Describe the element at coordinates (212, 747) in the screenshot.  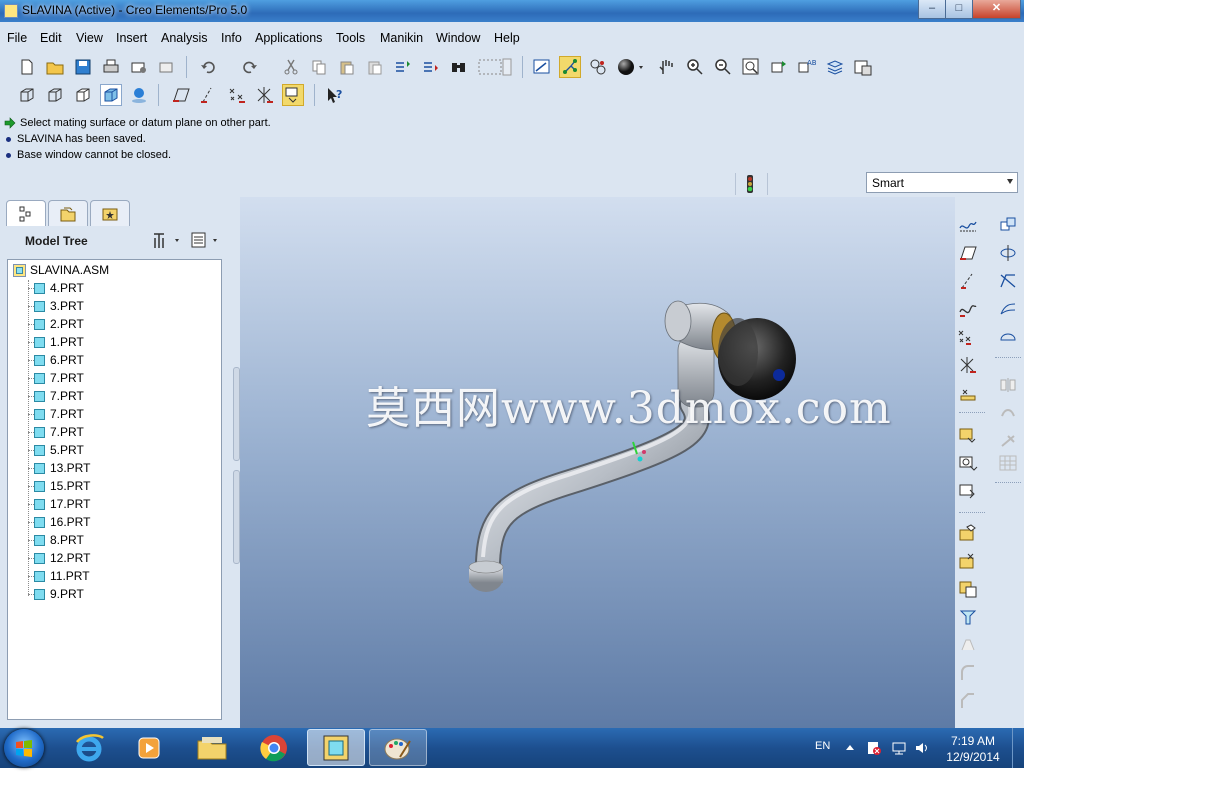
I see `taskbar-file-explorer` at that location.